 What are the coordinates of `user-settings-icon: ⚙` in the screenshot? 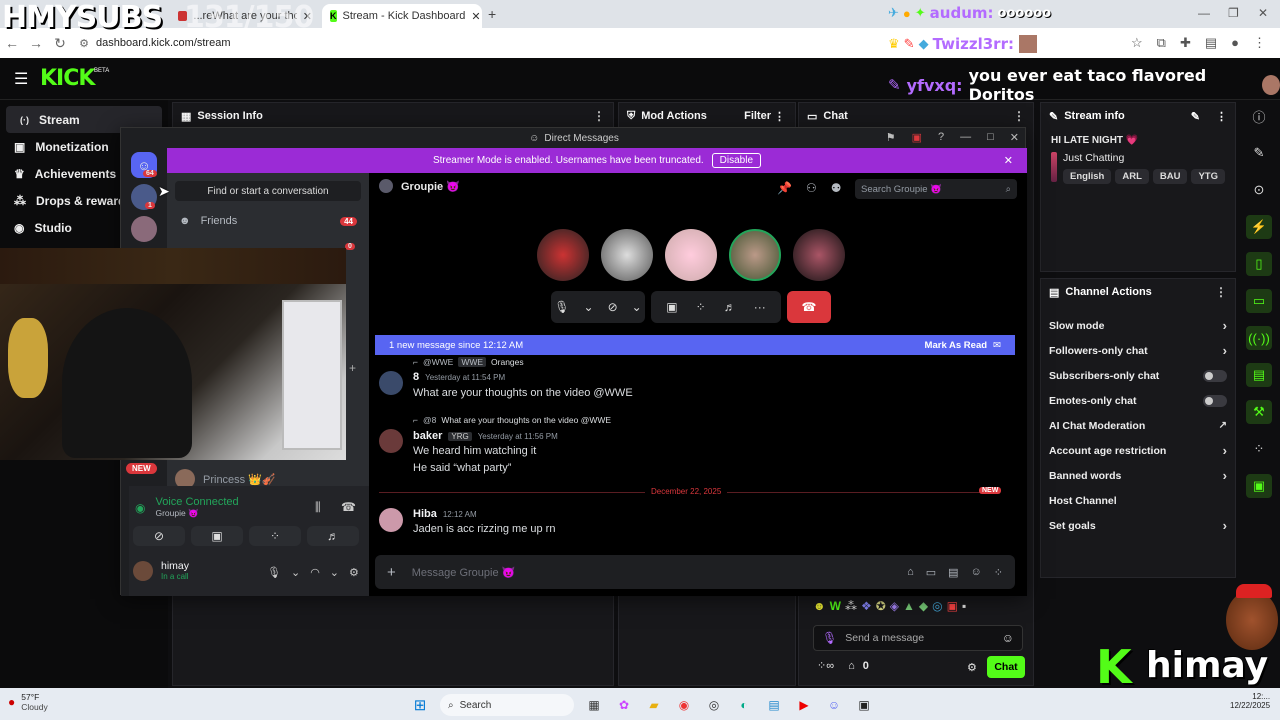 It's located at (354, 572).